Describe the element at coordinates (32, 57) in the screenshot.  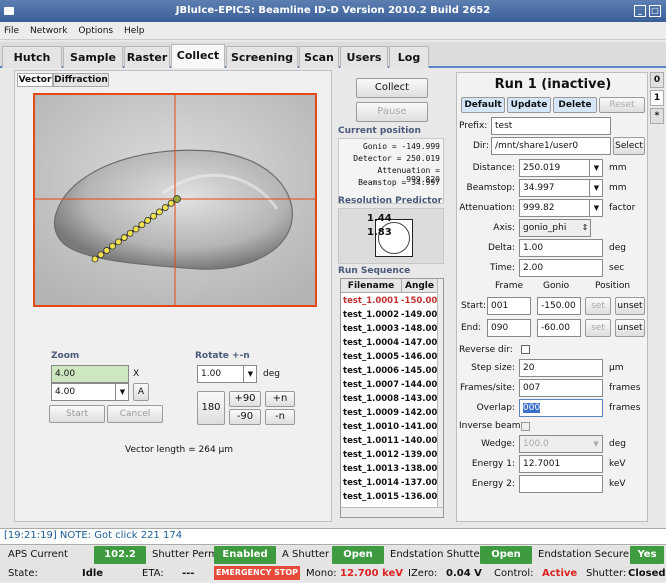
I see `tab-hutch: Hutch` at that location.